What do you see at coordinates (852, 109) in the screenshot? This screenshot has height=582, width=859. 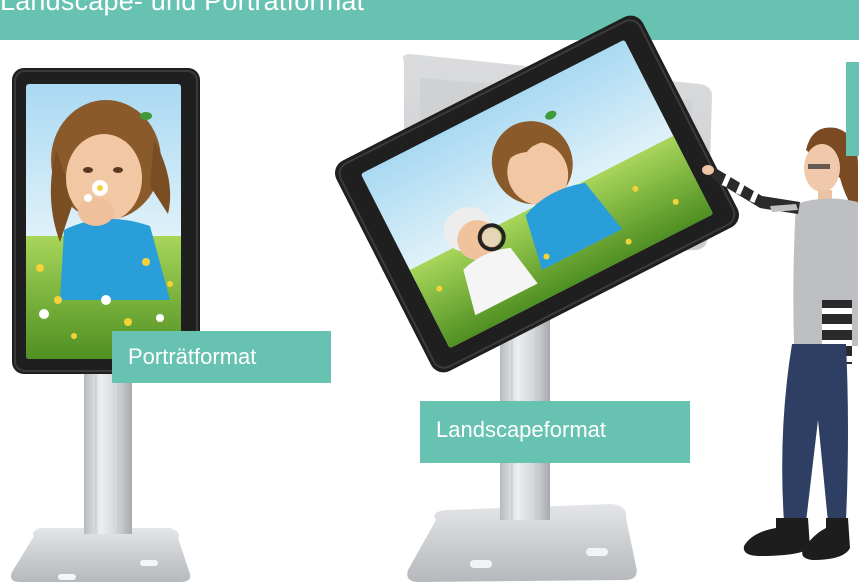 I see `side-accent-tab` at bounding box center [852, 109].